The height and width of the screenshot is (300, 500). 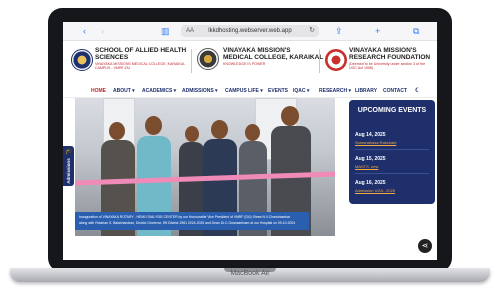 What do you see at coordinates (390, 57) in the screenshot?
I see `org3-line2: RESEARCH FOUNDATION` at bounding box center [390, 57].